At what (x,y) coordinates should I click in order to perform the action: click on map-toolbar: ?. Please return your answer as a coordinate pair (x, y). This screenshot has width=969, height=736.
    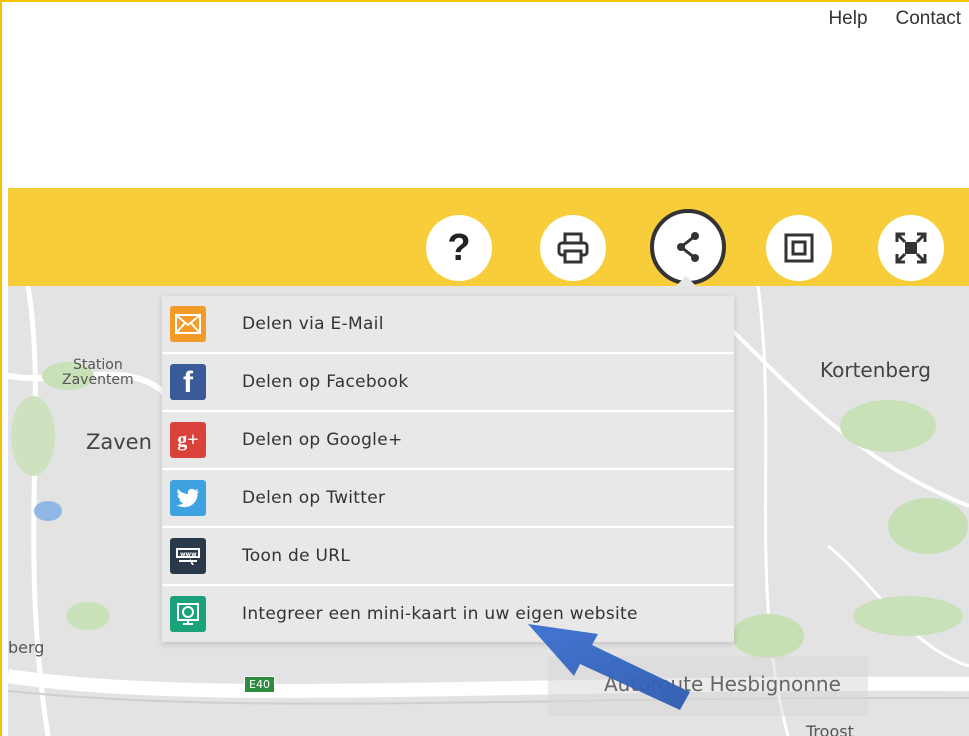
    Looking at the image, I should click on (488, 237).